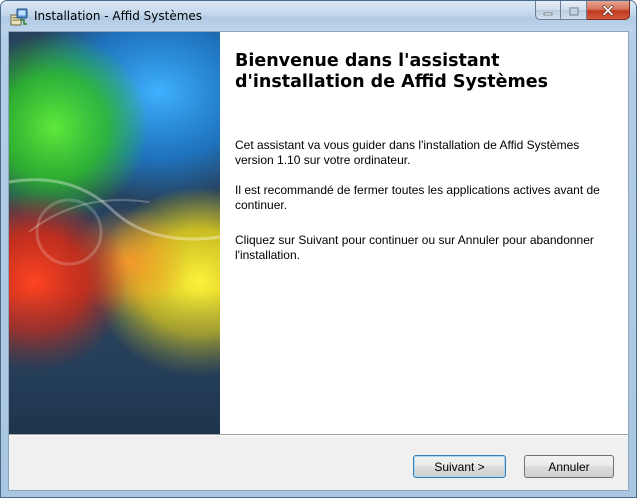 The width and height of the screenshot is (637, 498). Describe the element at coordinates (19, 17) in the screenshot. I see `installer-icon` at that location.